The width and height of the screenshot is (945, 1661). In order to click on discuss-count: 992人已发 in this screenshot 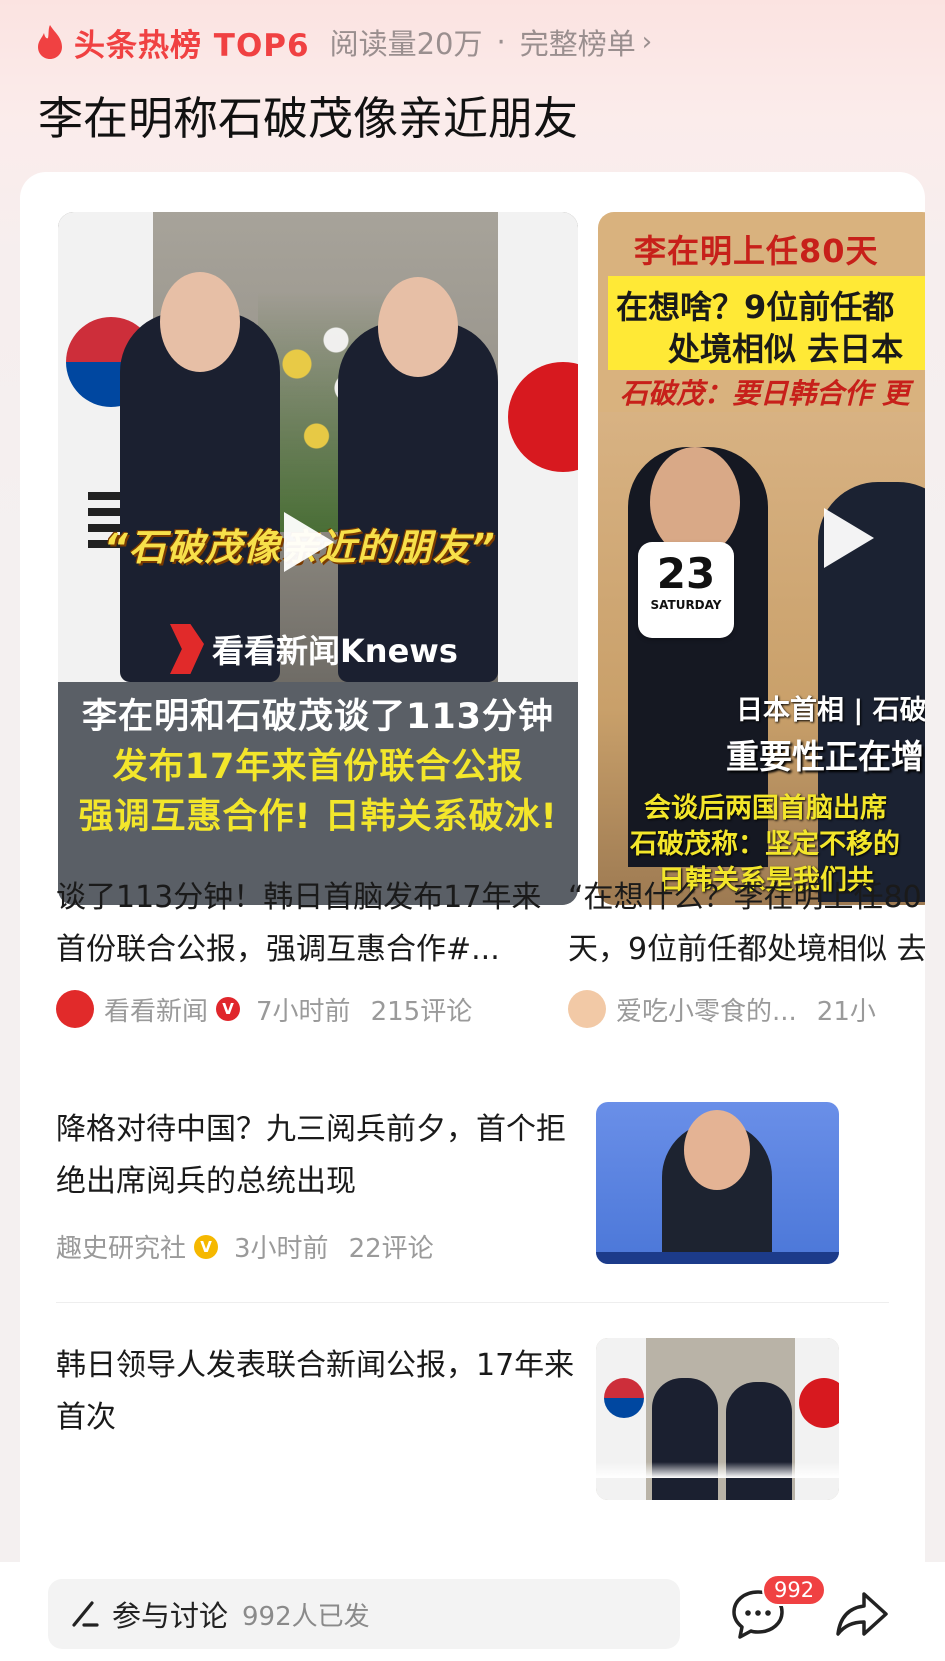, I will do `click(306, 1616)`.